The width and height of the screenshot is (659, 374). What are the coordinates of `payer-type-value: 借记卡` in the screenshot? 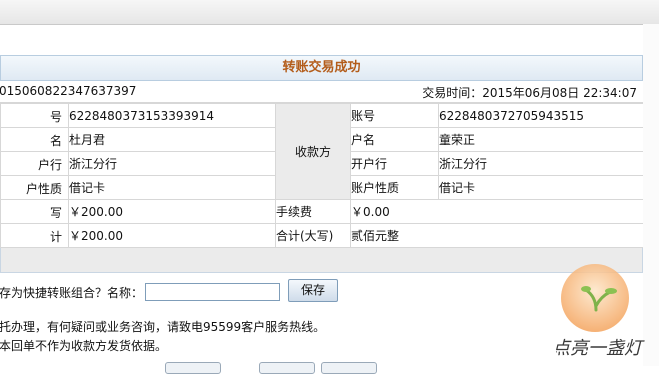 It's located at (172, 187).